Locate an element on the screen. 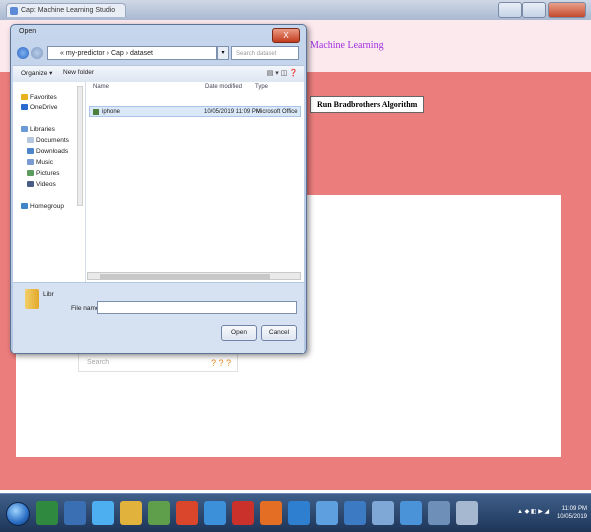  dialog-toolbar: Organize ▾ New folder ▤ ▾ ◫ ❓ is located at coordinates (158, 74).